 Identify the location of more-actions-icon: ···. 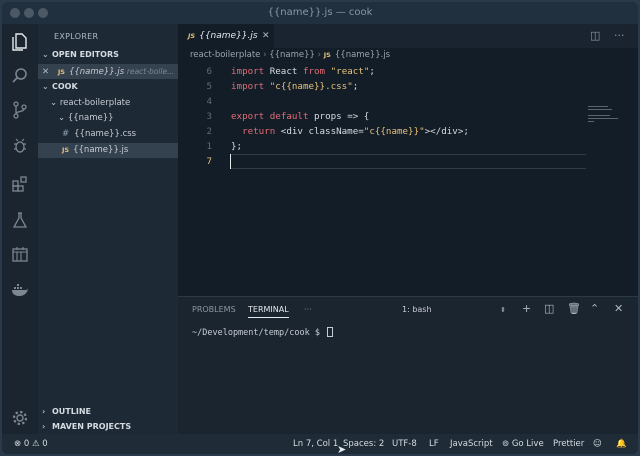
(619, 35).